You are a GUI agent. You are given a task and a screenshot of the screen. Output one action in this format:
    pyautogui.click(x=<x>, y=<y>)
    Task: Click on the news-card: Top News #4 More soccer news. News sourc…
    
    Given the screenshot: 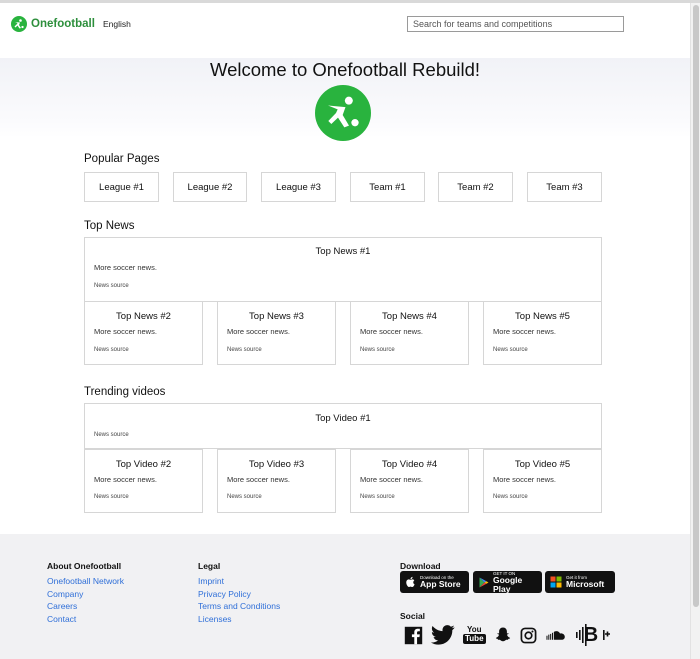 What is the action you would take?
    pyautogui.click(x=409, y=333)
    